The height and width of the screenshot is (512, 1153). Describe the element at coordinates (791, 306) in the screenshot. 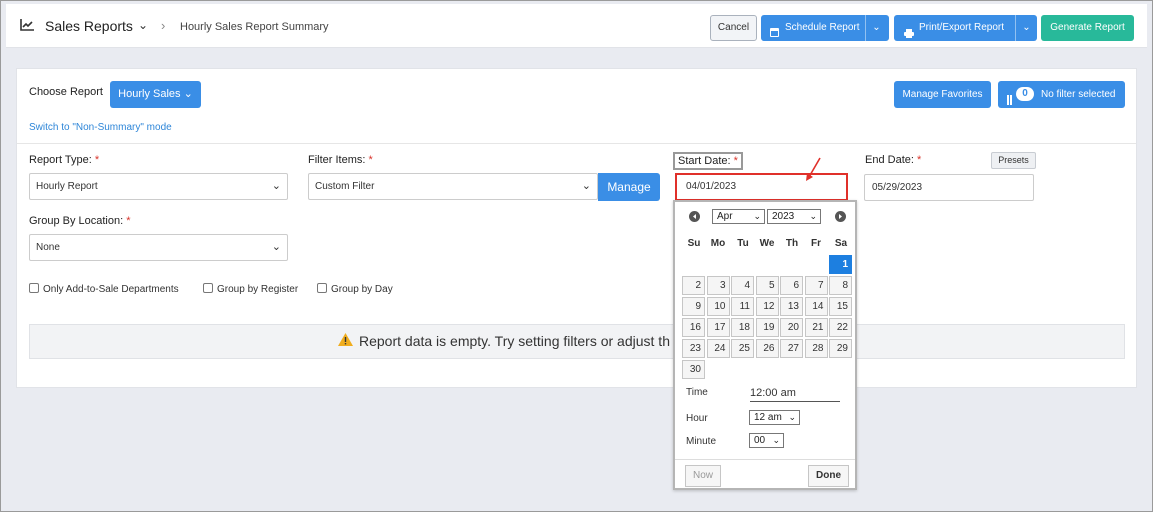

I see `calendar-day: 13` at that location.